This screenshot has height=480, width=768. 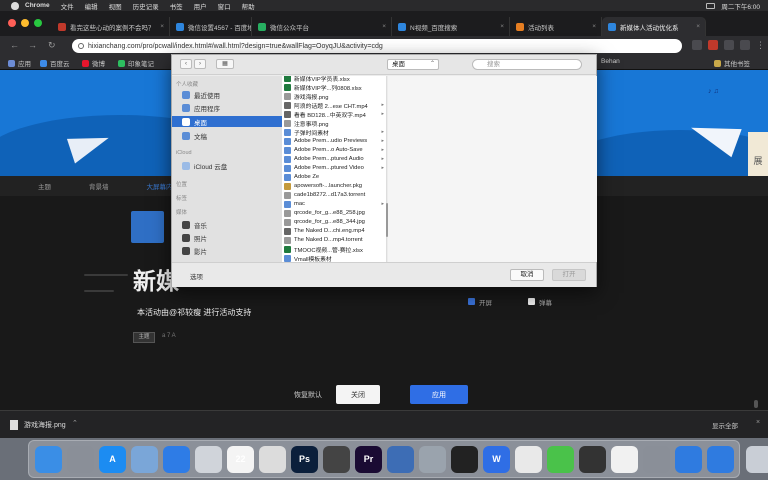 What do you see at coordinates (732, 63) in the screenshot?
I see `bookmark-item: 其他书签` at bounding box center [732, 63].